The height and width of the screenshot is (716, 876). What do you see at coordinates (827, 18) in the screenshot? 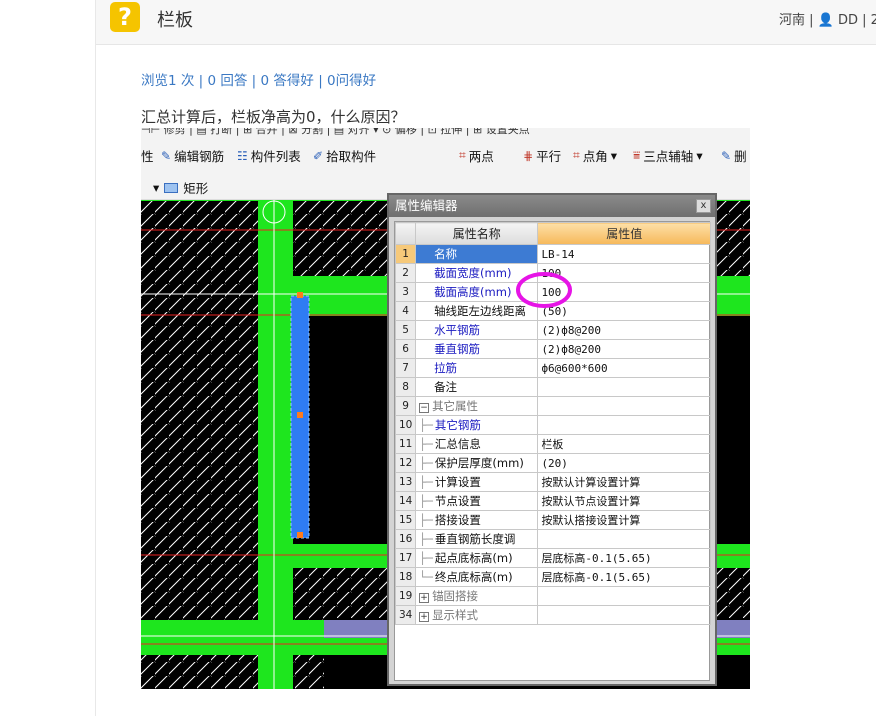
I see `author-meta: 河南 | 👤 DD | 2` at bounding box center [827, 18].